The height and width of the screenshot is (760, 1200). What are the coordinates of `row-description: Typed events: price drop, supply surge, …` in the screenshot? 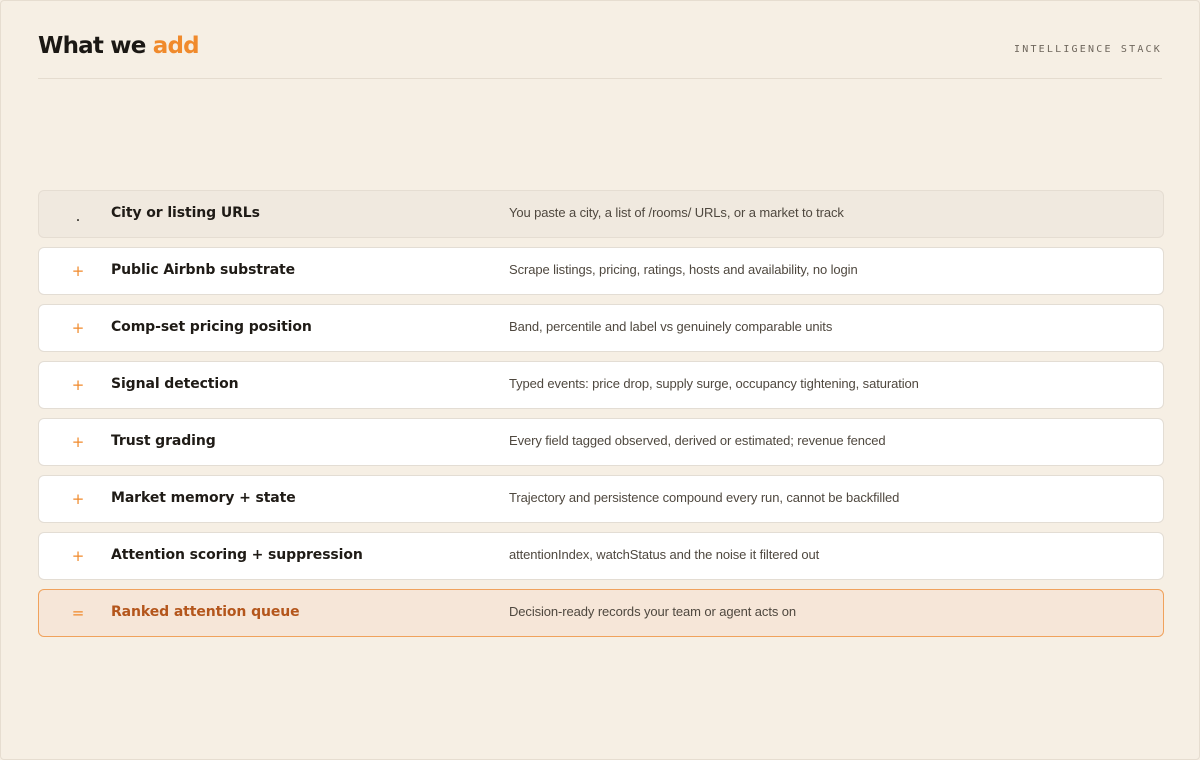 It's located at (714, 383).